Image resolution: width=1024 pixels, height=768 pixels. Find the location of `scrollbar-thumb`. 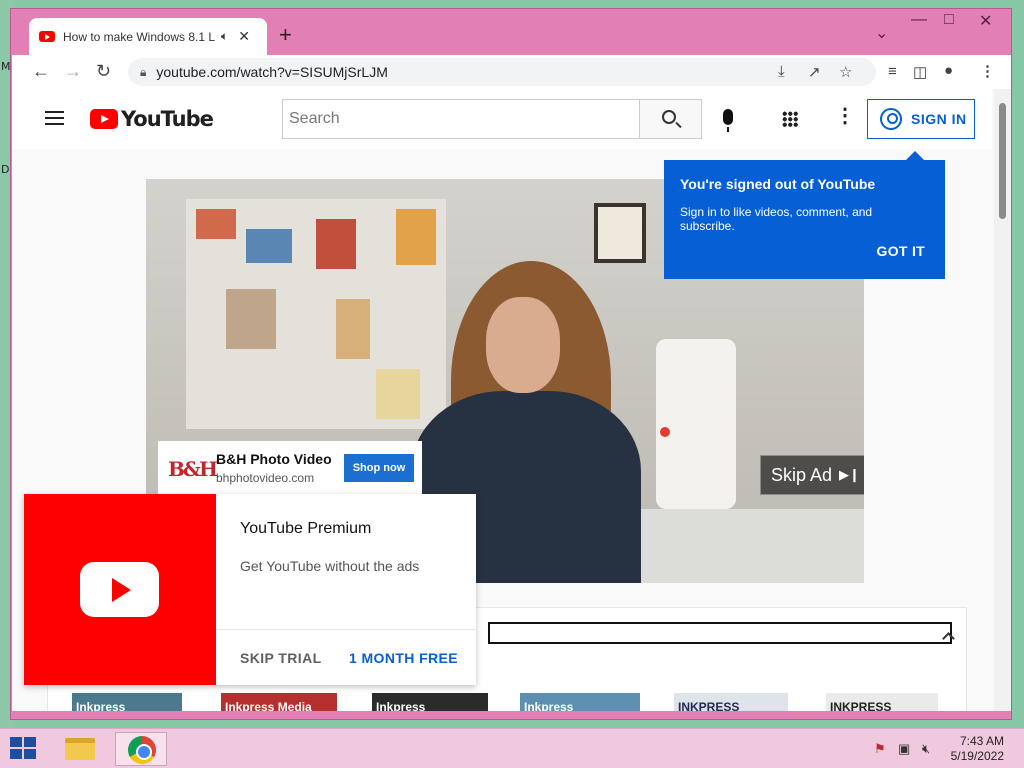

scrollbar-thumb is located at coordinates (1002, 161).